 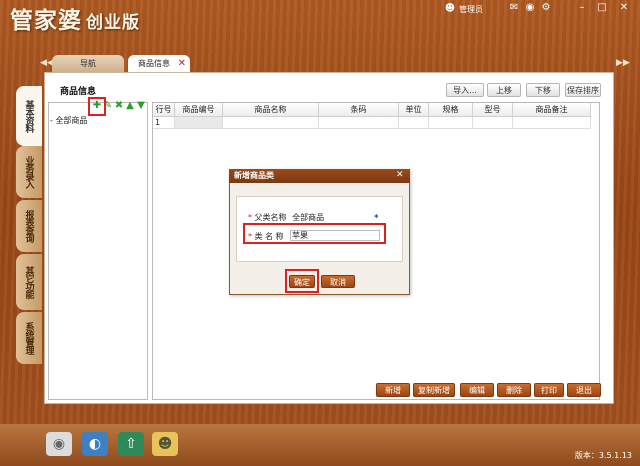 I want to click on panel-title: 商品信息, so click(x=78, y=92).